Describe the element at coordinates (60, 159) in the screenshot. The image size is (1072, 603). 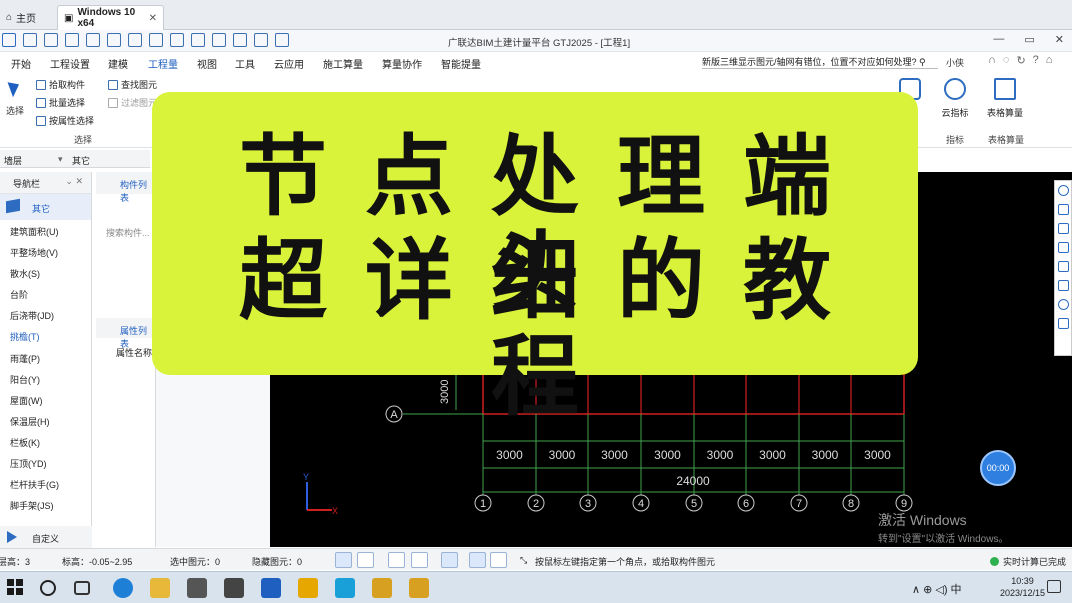
I see `floor-dropdown-arrow-icon: ▾` at that location.